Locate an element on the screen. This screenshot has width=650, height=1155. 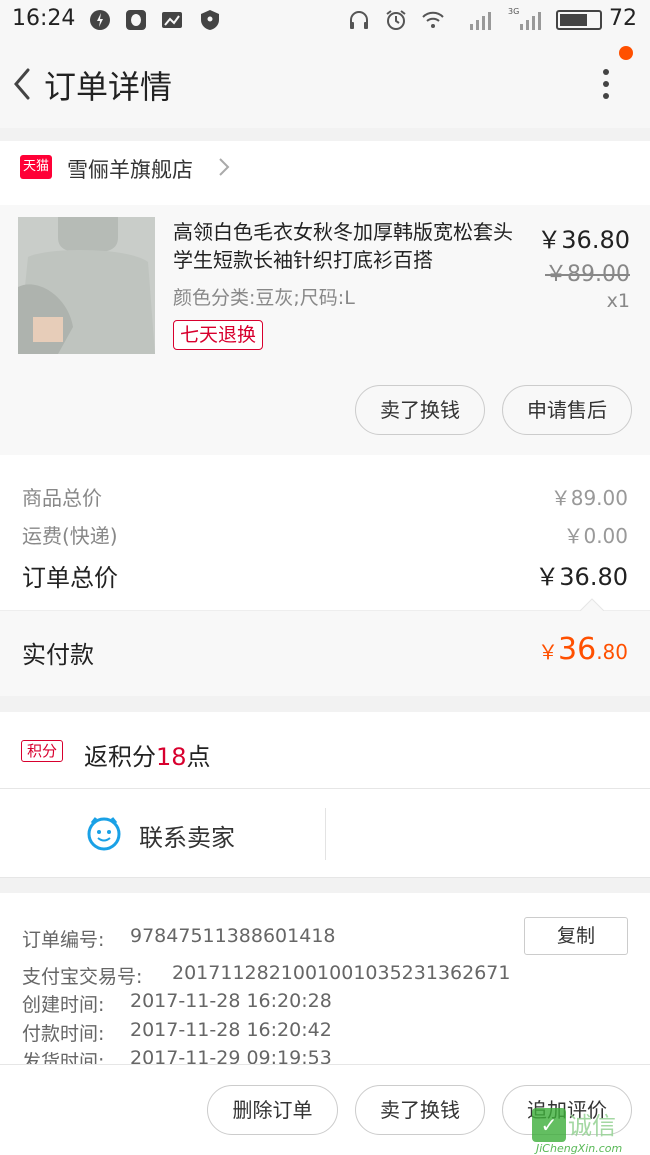
product-price: ￥36.80 is located at coordinates (583, 240).